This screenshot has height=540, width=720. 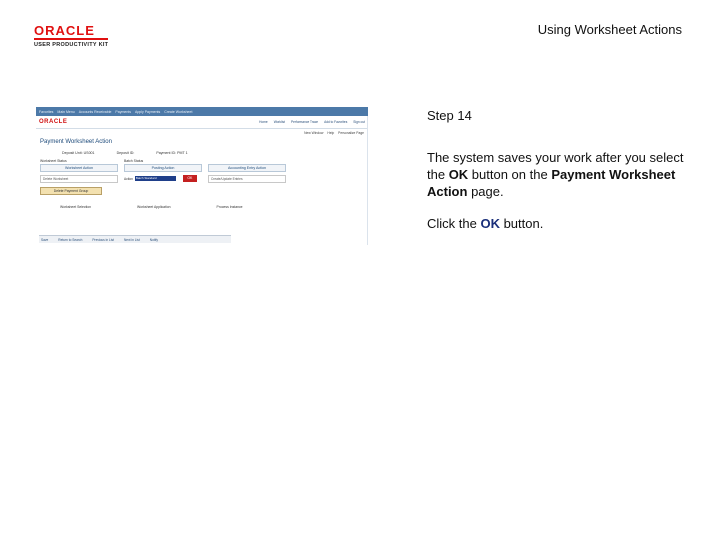 I want to click on worksheet-action-field: Delete Worksheet, so click(x=79, y=179).